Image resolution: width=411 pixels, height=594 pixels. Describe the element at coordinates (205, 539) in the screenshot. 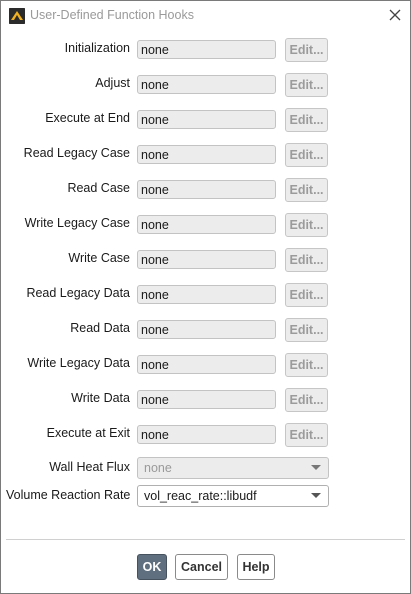

I see `footer-divider` at that location.